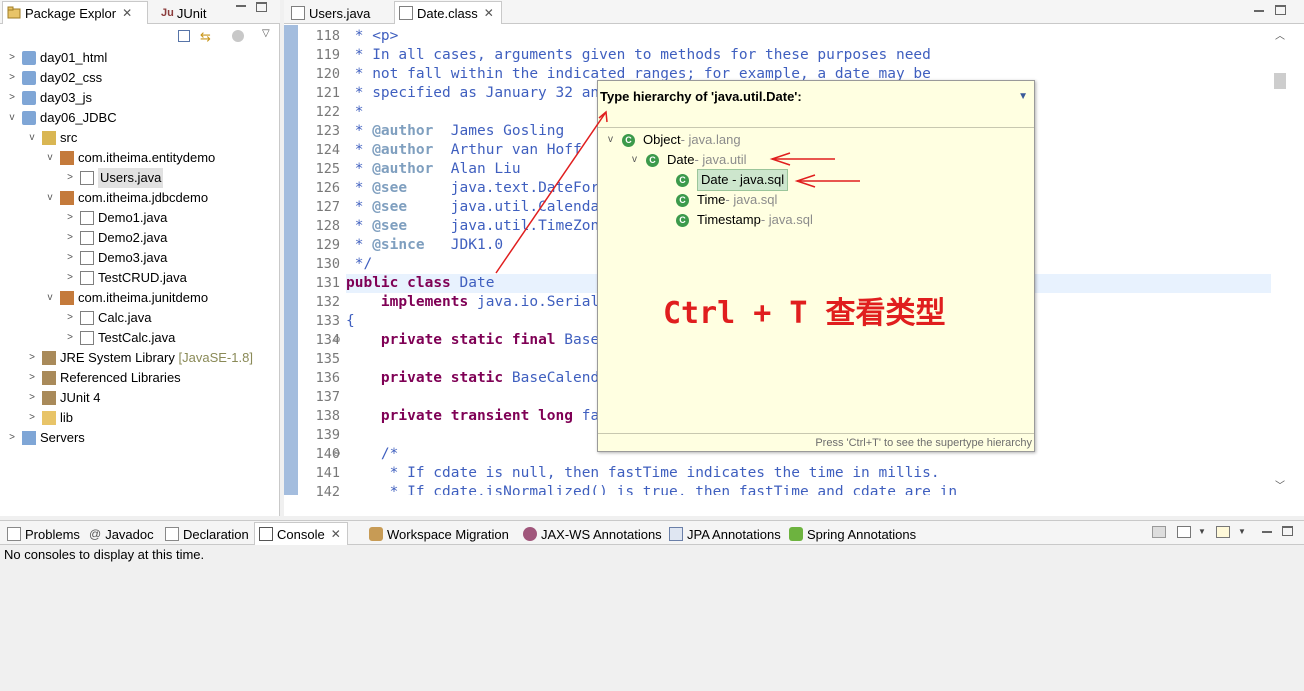 The height and width of the screenshot is (691, 1304). Describe the element at coordinates (129, 534) in the screenshot. I see `tab-label: Javadoc` at that location.